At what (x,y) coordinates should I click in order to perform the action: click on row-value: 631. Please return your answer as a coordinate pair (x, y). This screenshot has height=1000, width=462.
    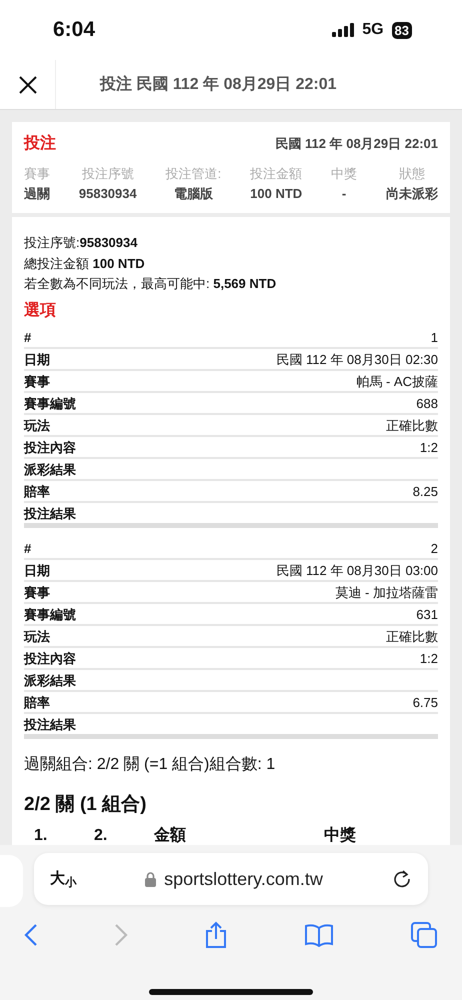
    Looking at the image, I should click on (427, 615).